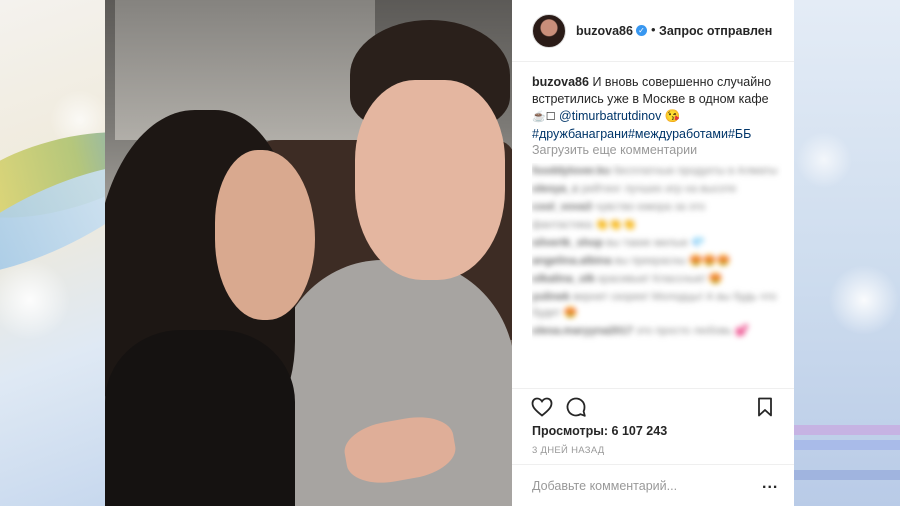 The width and height of the screenshot is (900, 506). I want to click on comment-text: вы такие милые 💎, so click(655, 243).